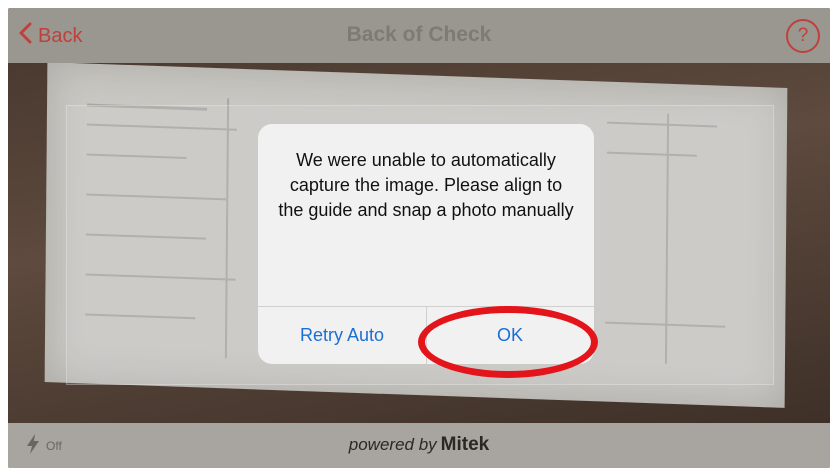 This screenshot has height=472, width=835. I want to click on question-circle-icon: ?, so click(803, 35).